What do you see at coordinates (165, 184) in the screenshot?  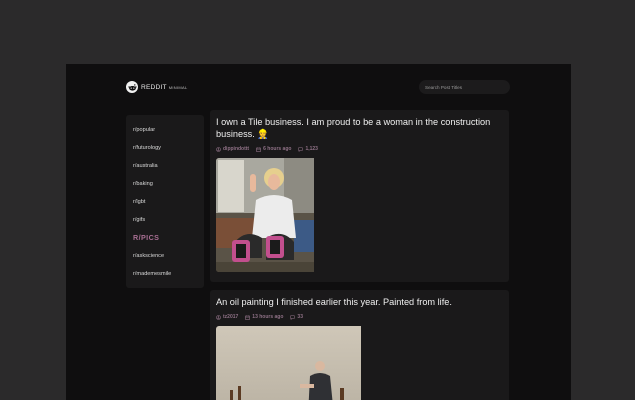 I see `sidebar-item-baking: r/baking` at bounding box center [165, 184].